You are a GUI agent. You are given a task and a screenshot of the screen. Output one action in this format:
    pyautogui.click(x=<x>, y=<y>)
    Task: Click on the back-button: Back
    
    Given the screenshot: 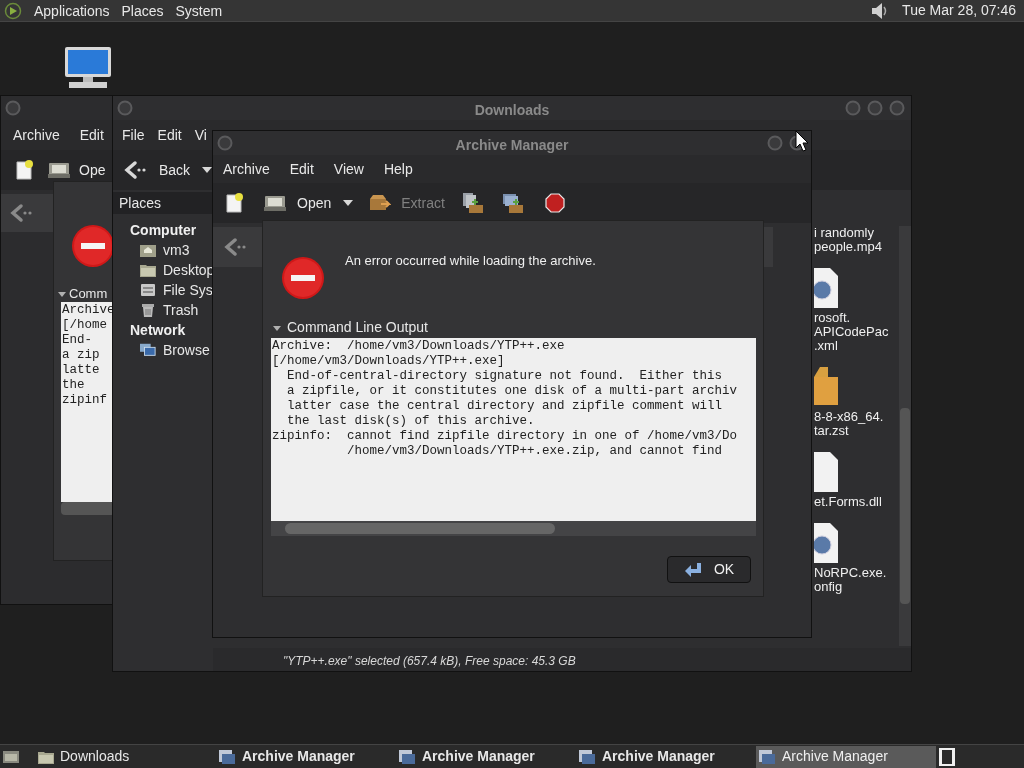 What is the action you would take?
    pyautogui.click(x=157, y=170)
    